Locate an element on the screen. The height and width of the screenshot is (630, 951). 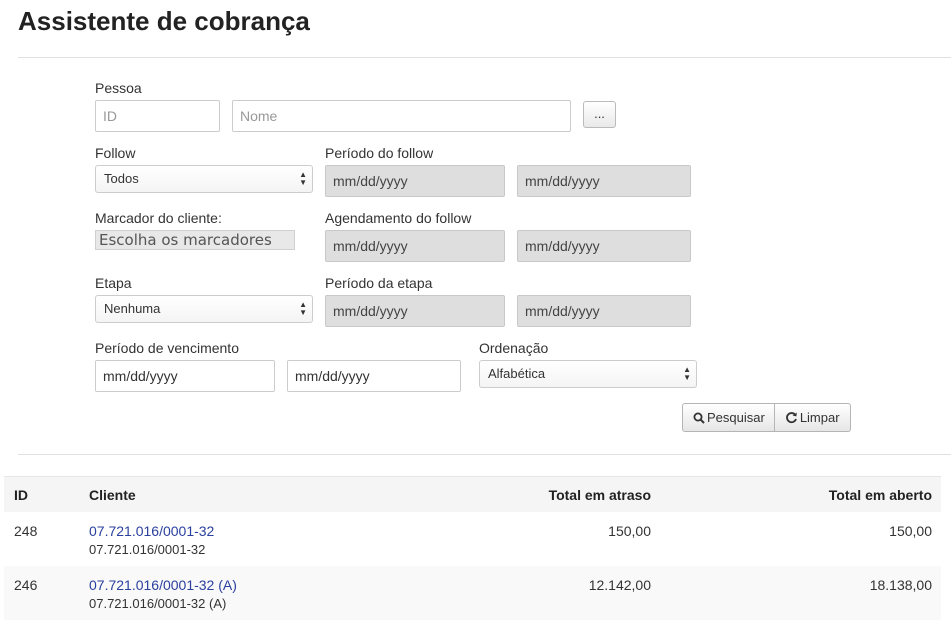
cliente-link: 07.721.016/0001-32 is located at coordinates (151, 531).